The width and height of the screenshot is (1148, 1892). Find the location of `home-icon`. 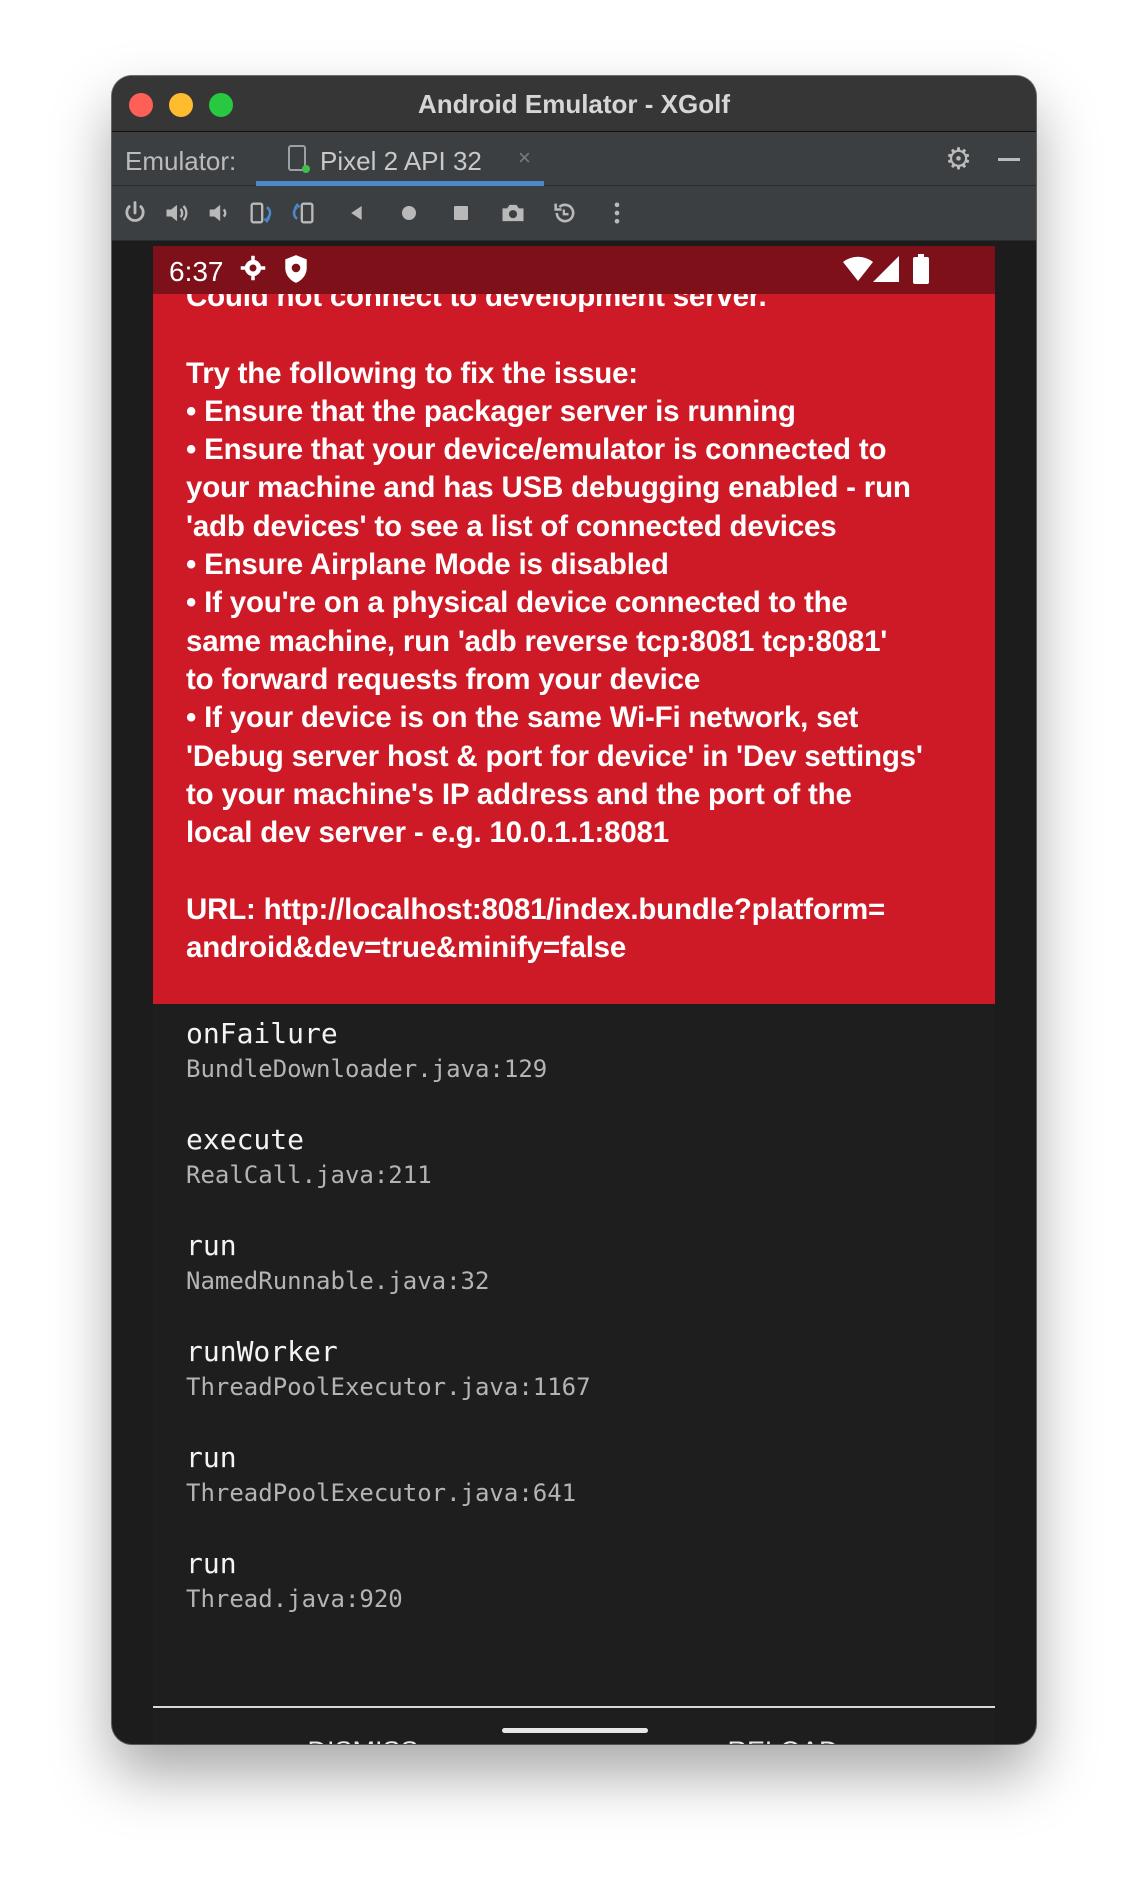

home-icon is located at coordinates (409, 213).